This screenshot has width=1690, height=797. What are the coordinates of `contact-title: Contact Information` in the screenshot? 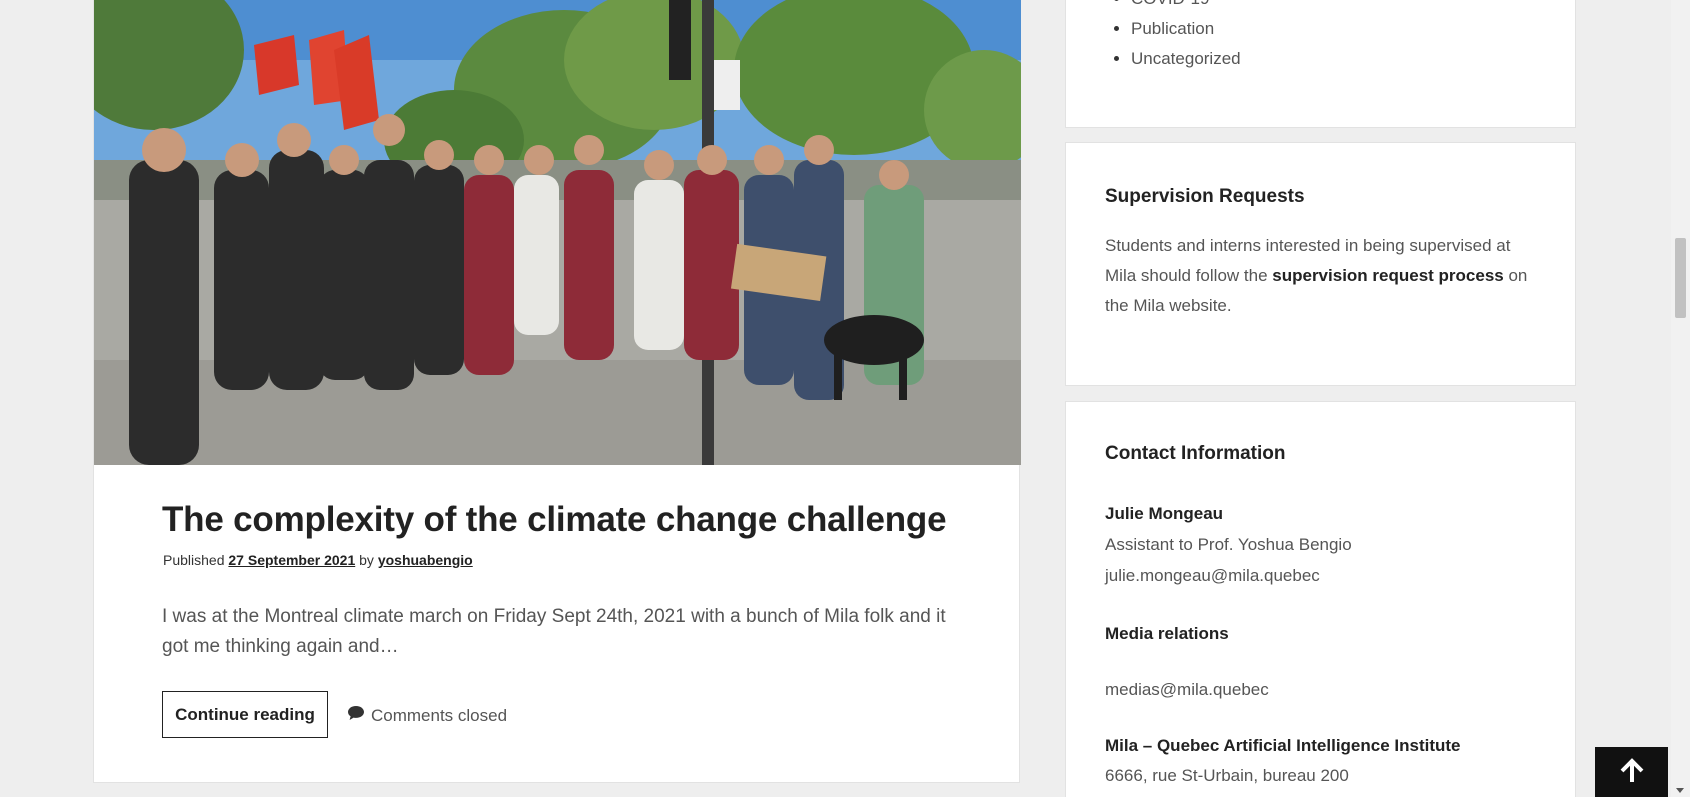 It's located at (1195, 453).